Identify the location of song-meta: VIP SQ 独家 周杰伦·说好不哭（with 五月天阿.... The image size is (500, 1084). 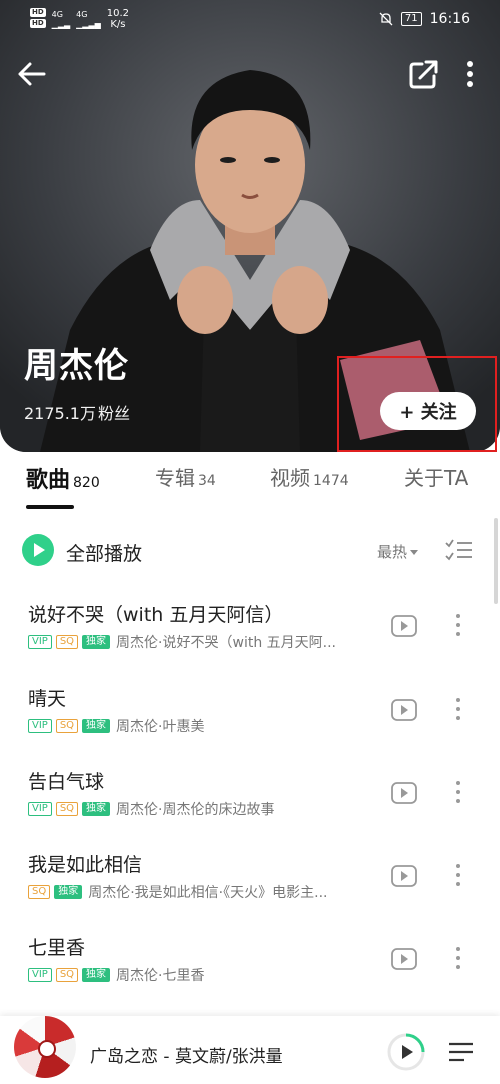
(203, 642).